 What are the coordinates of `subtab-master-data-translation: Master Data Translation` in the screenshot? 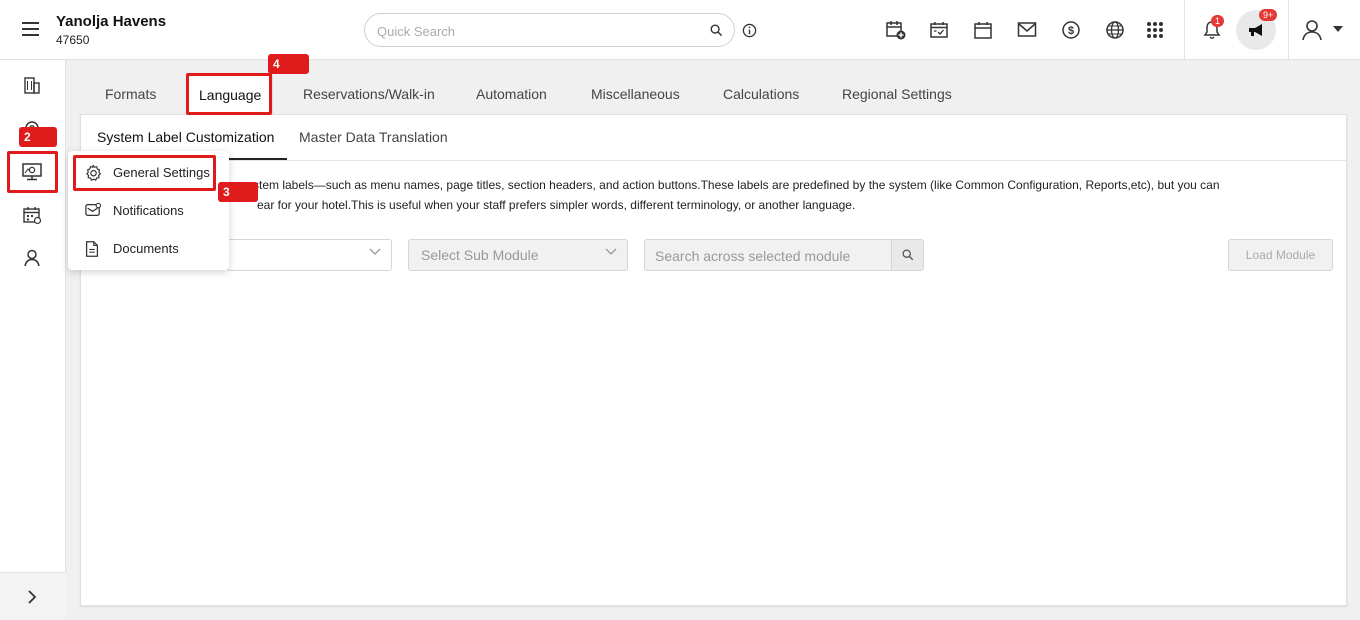 It's located at (373, 137).